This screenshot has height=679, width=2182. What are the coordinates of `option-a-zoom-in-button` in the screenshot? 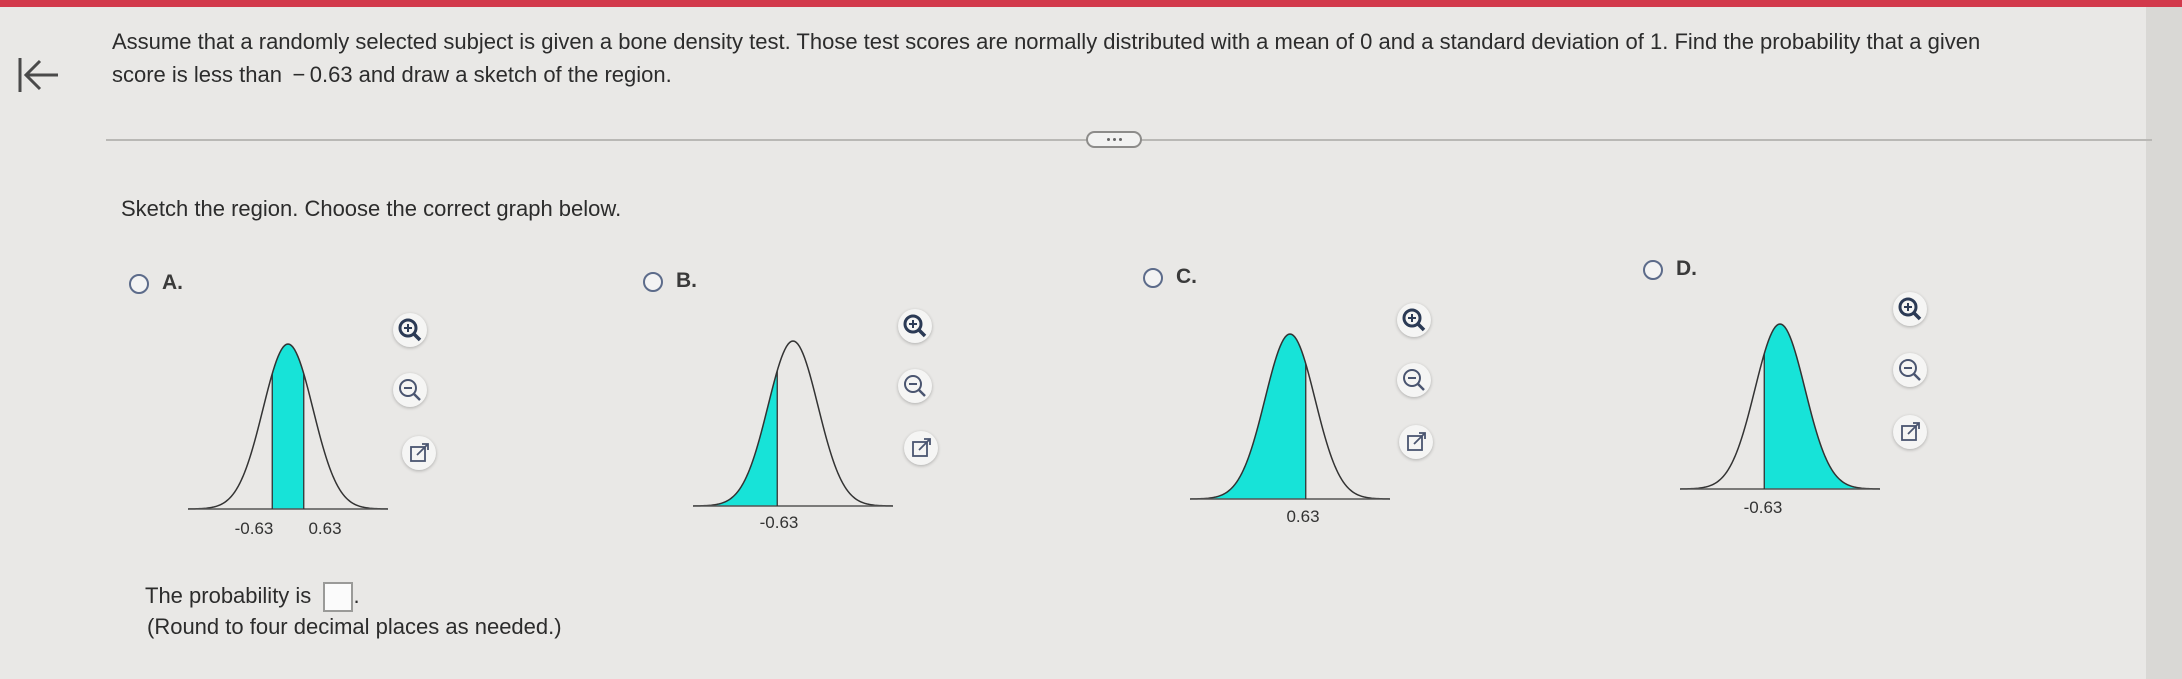 It's located at (410, 330).